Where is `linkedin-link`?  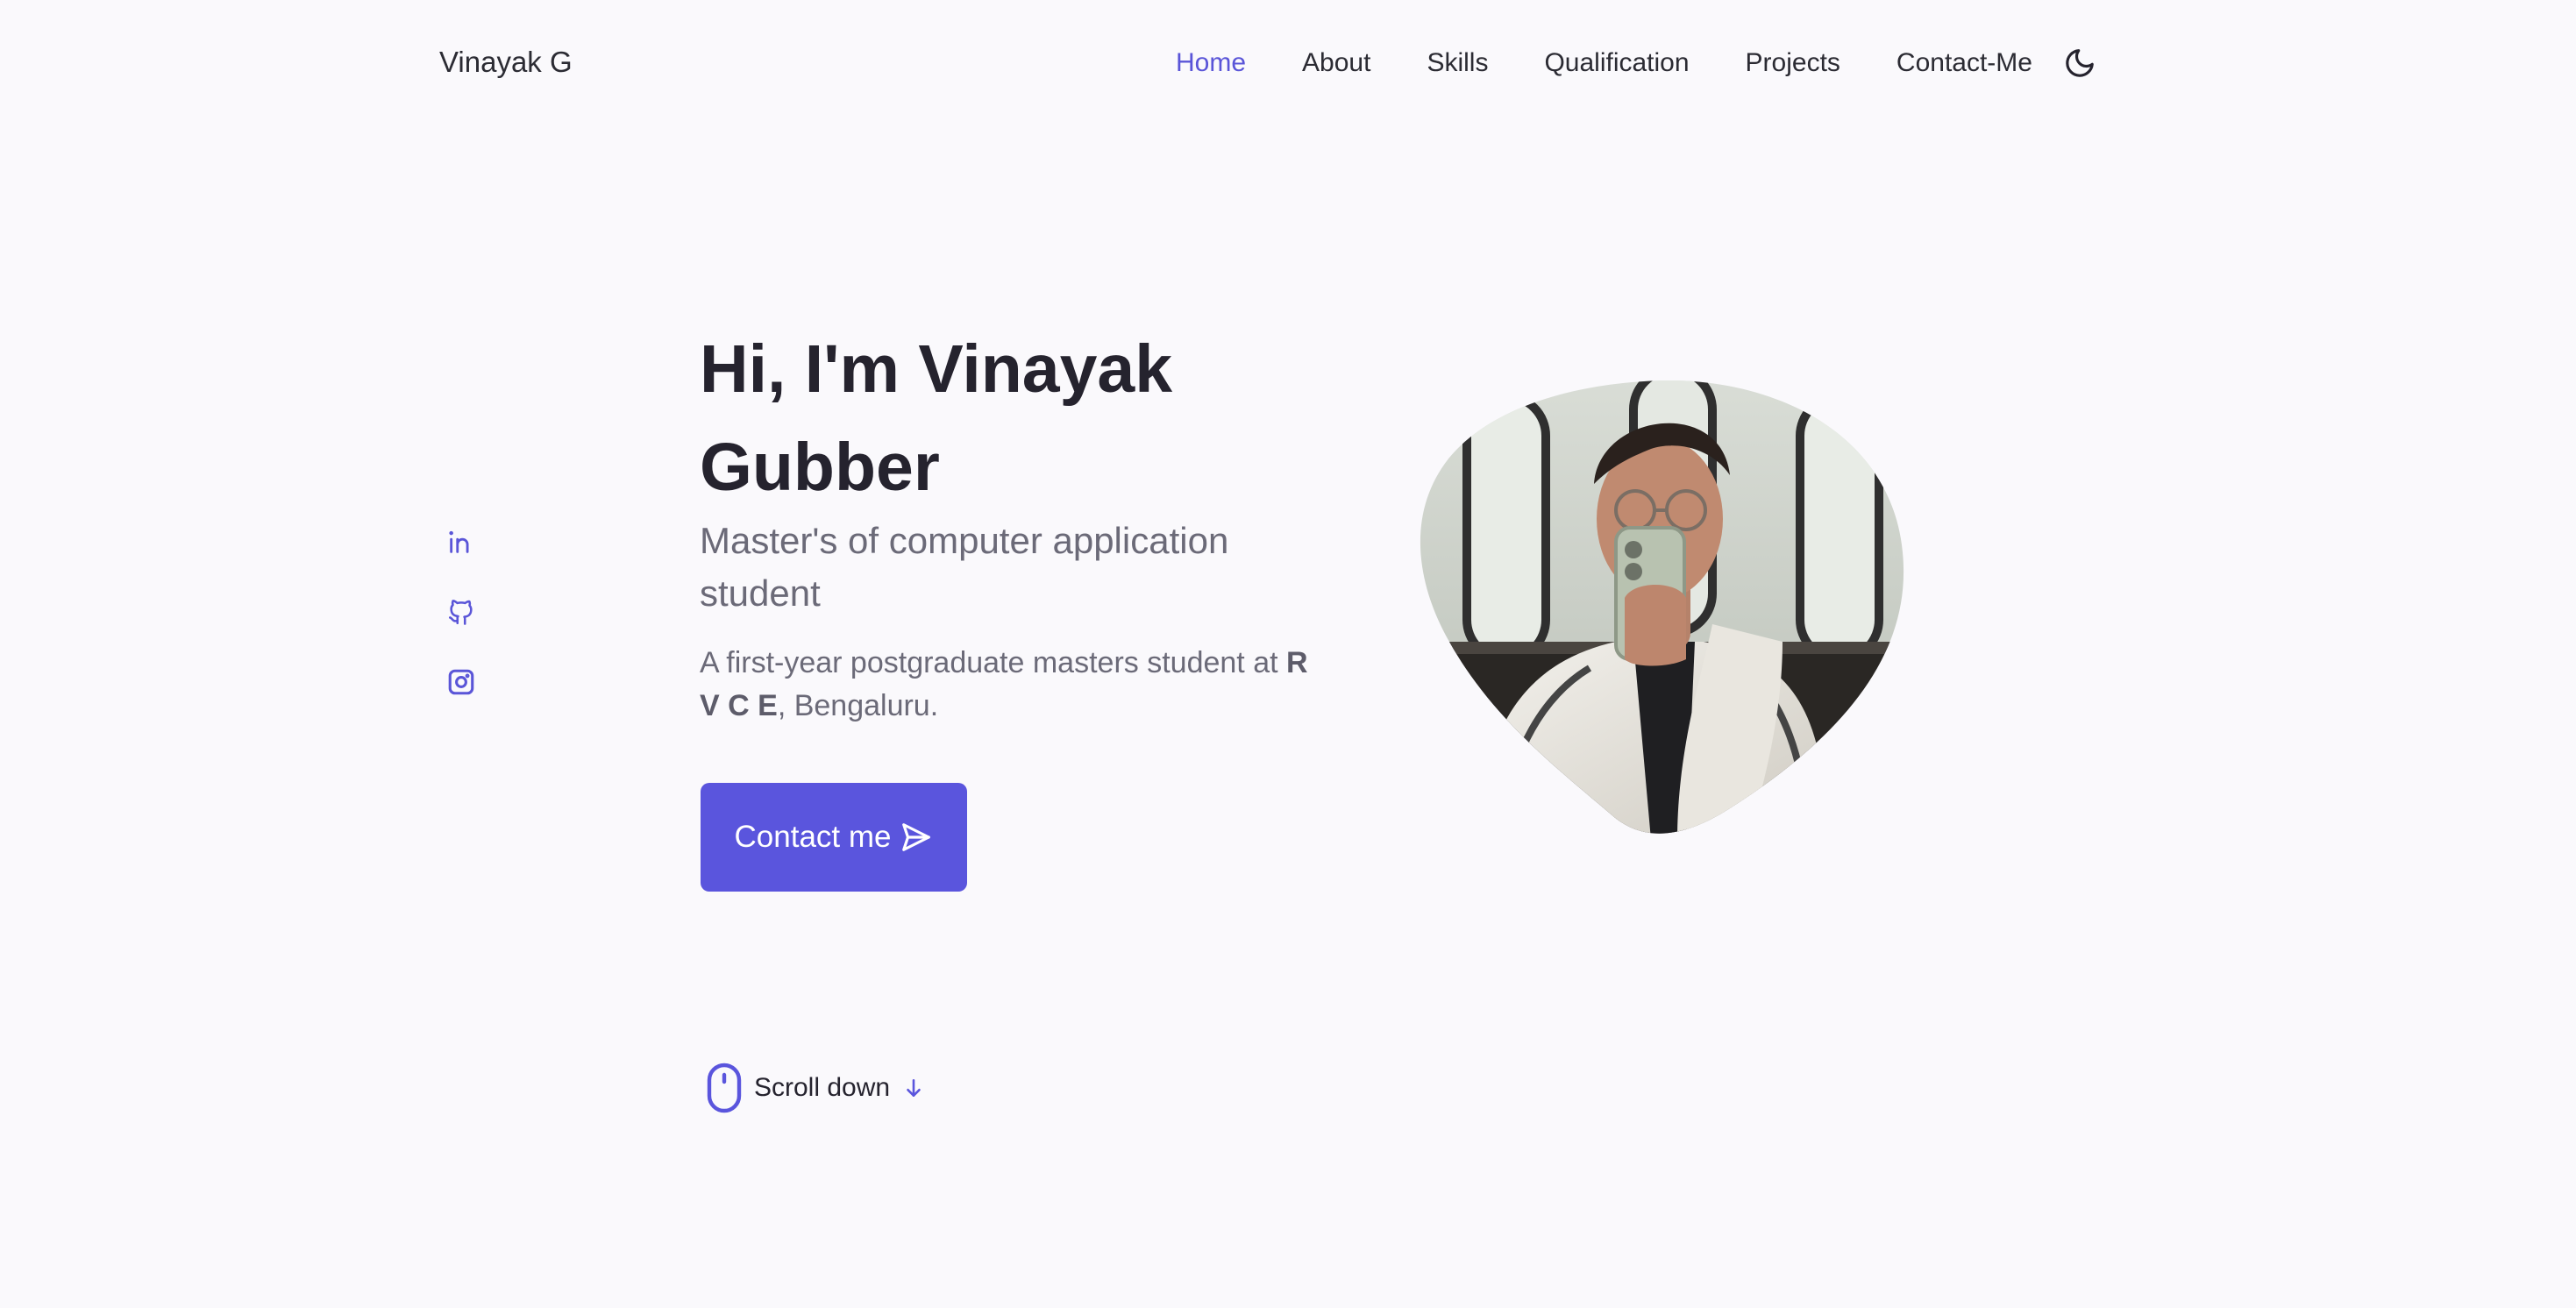
linkedin-link is located at coordinates (461, 541).